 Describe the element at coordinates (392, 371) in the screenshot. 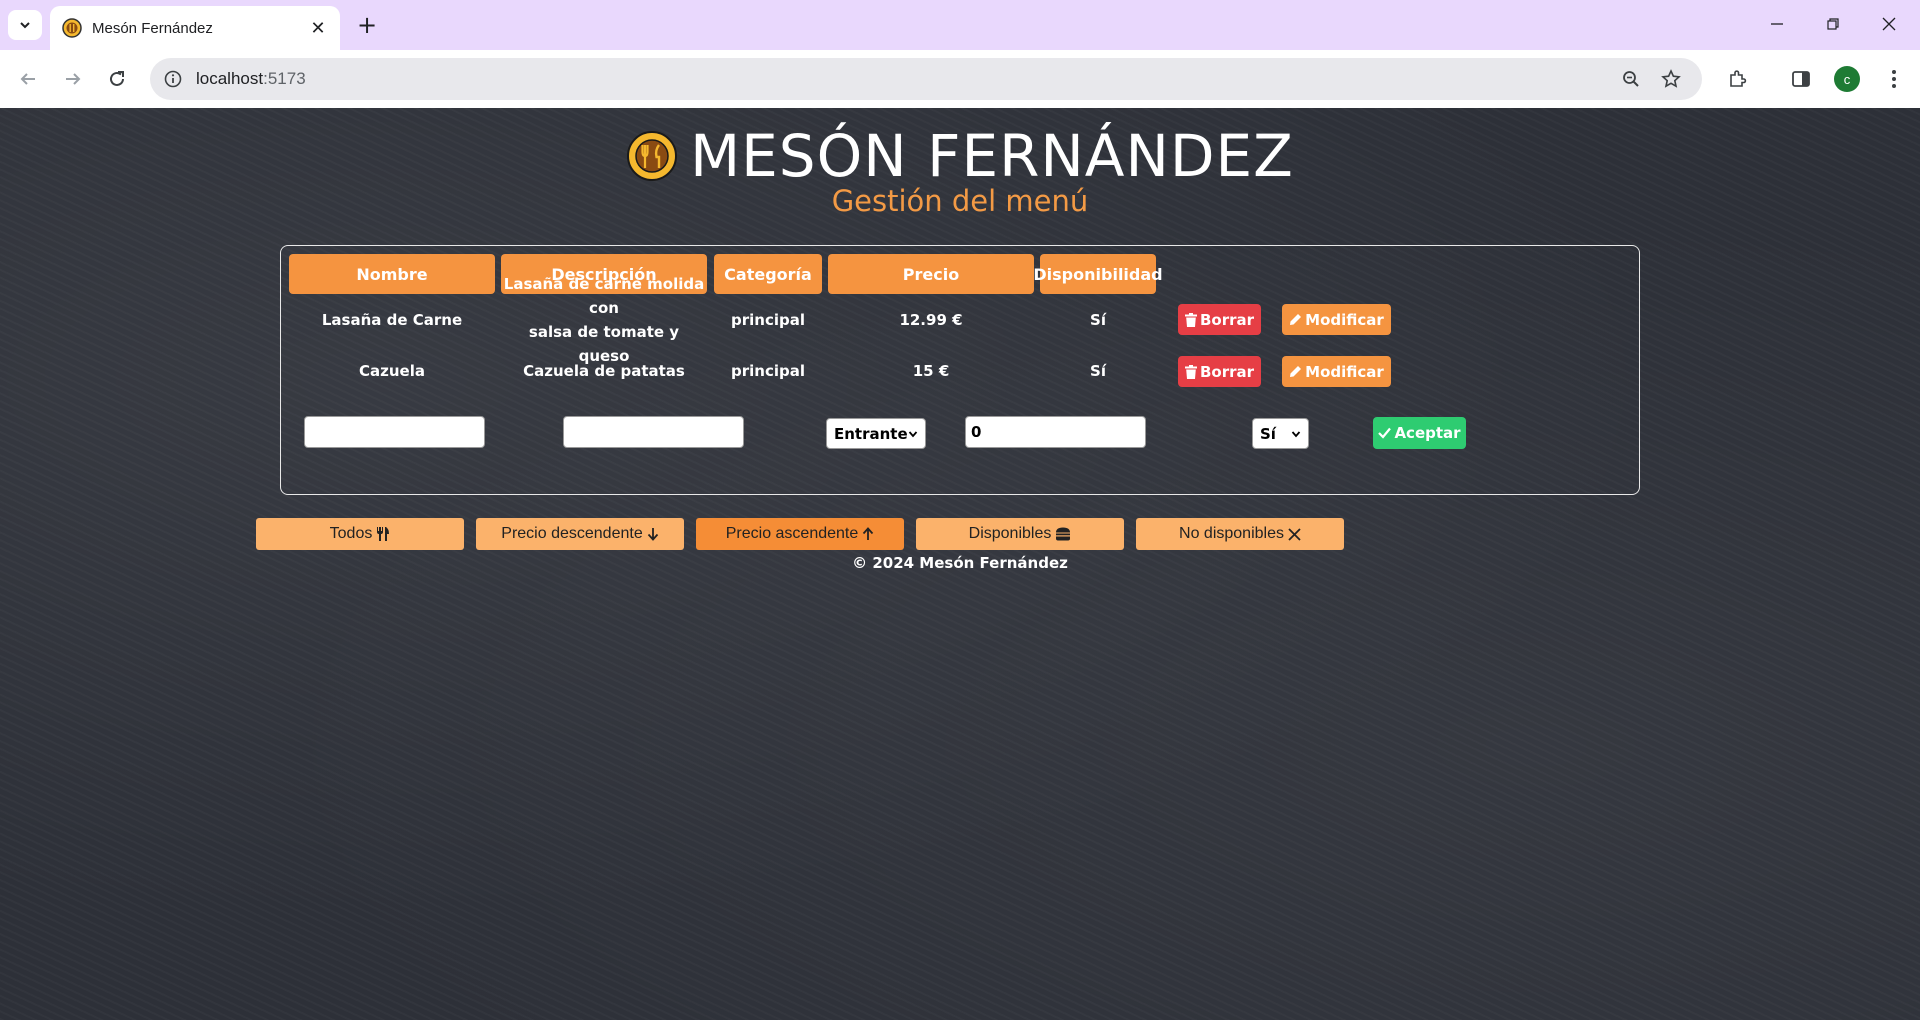

I see `cell-nombre: Cazuela` at that location.